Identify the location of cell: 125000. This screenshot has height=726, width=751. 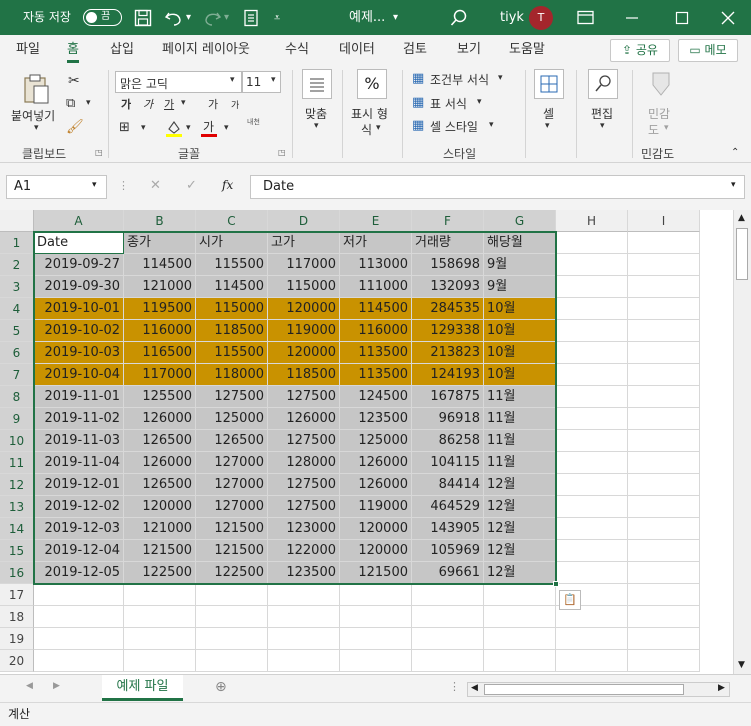
(376, 441).